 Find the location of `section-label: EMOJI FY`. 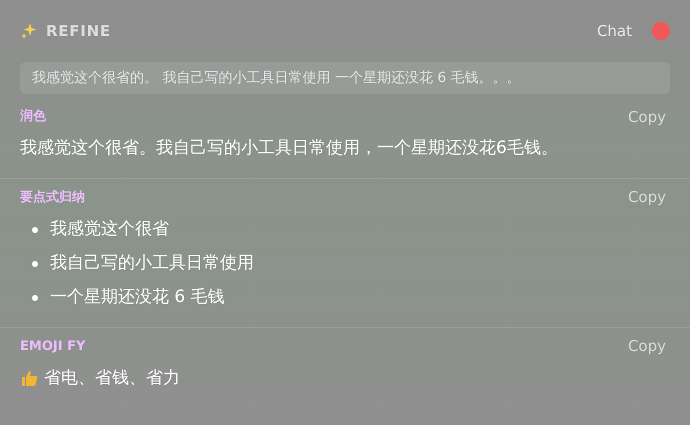

section-label: EMOJI FY is located at coordinates (53, 347).